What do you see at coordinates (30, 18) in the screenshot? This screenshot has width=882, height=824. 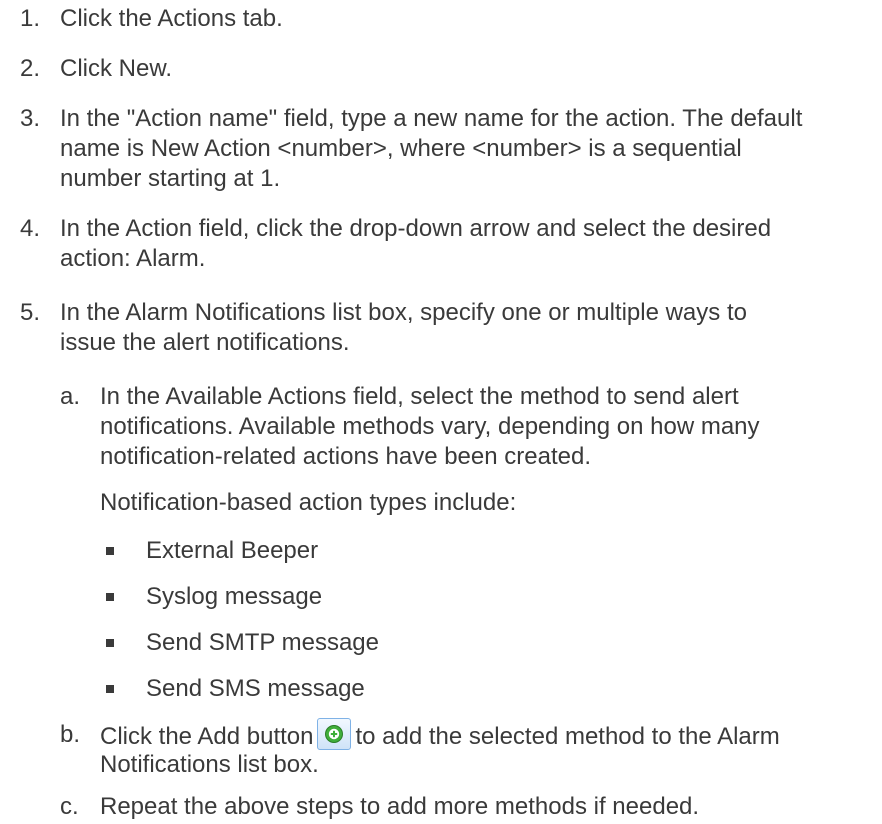 I see `step-number: 1.` at bounding box center [30, 18].